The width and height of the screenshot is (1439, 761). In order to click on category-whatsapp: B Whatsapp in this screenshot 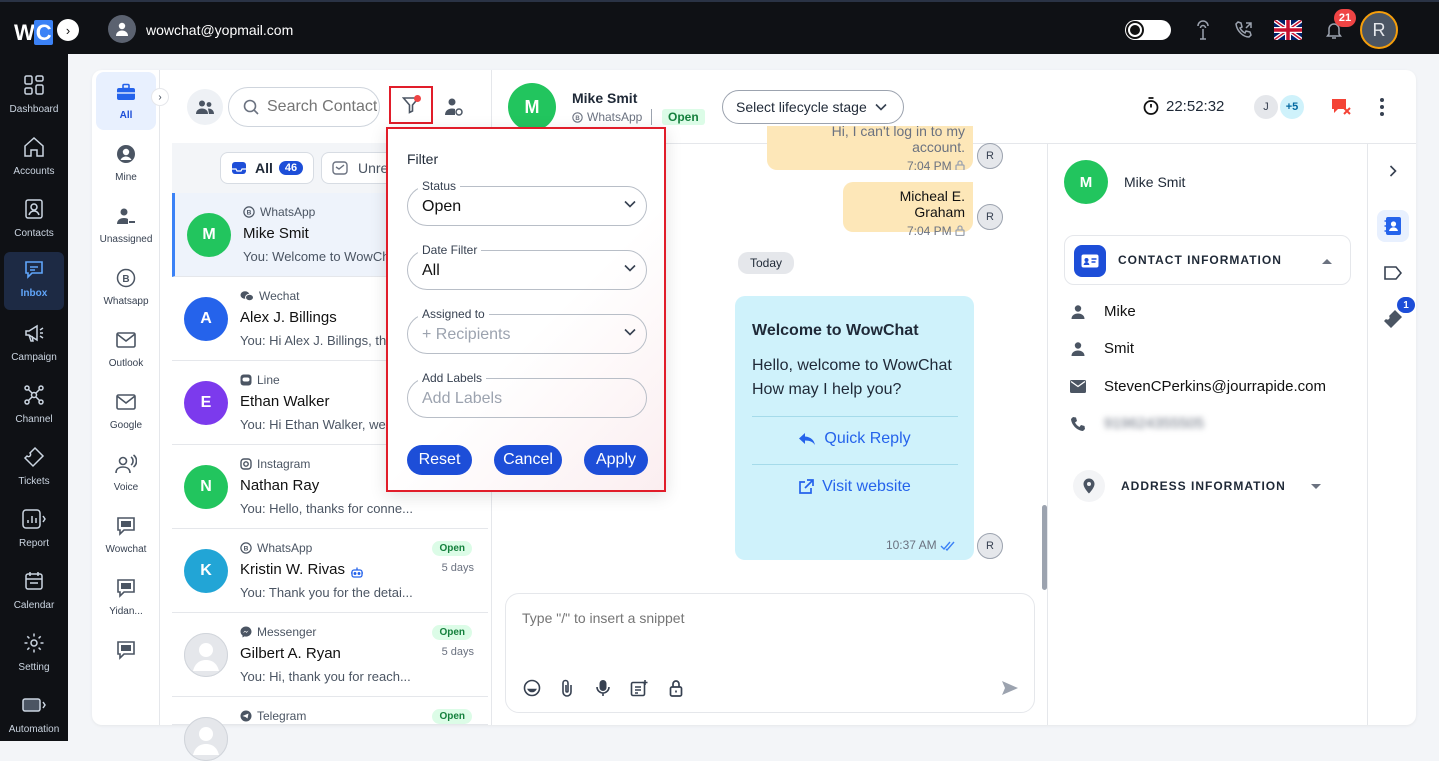, I will do `click(126, 287)`.